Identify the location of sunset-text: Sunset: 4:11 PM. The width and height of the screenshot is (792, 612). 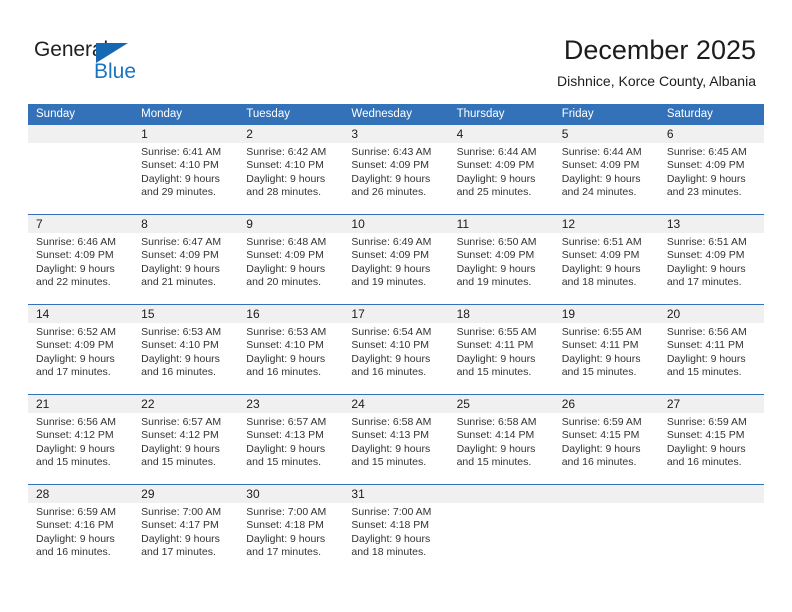
(600, 345).